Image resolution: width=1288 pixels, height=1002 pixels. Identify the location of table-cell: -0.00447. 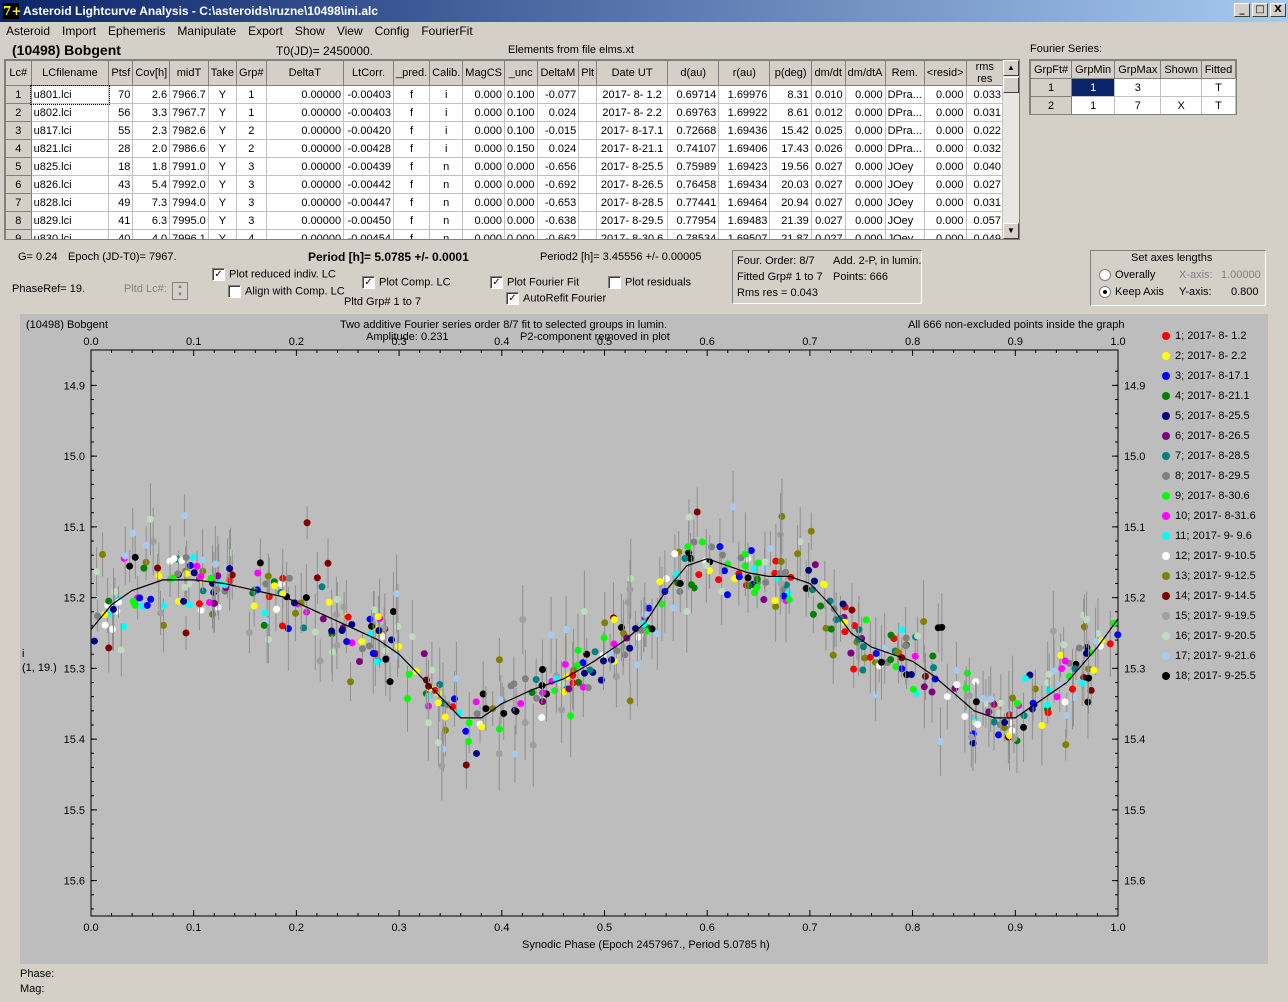
(368, 202).